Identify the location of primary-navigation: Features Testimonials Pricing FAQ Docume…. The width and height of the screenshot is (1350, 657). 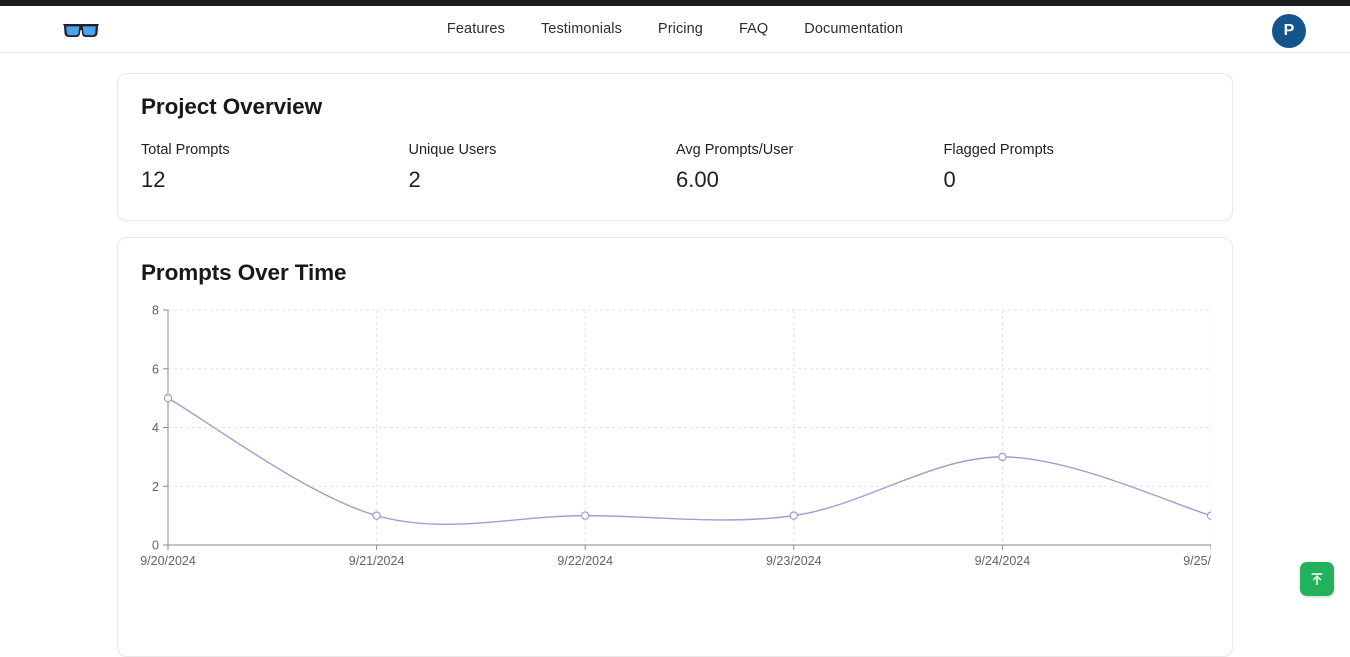
(675, 29).